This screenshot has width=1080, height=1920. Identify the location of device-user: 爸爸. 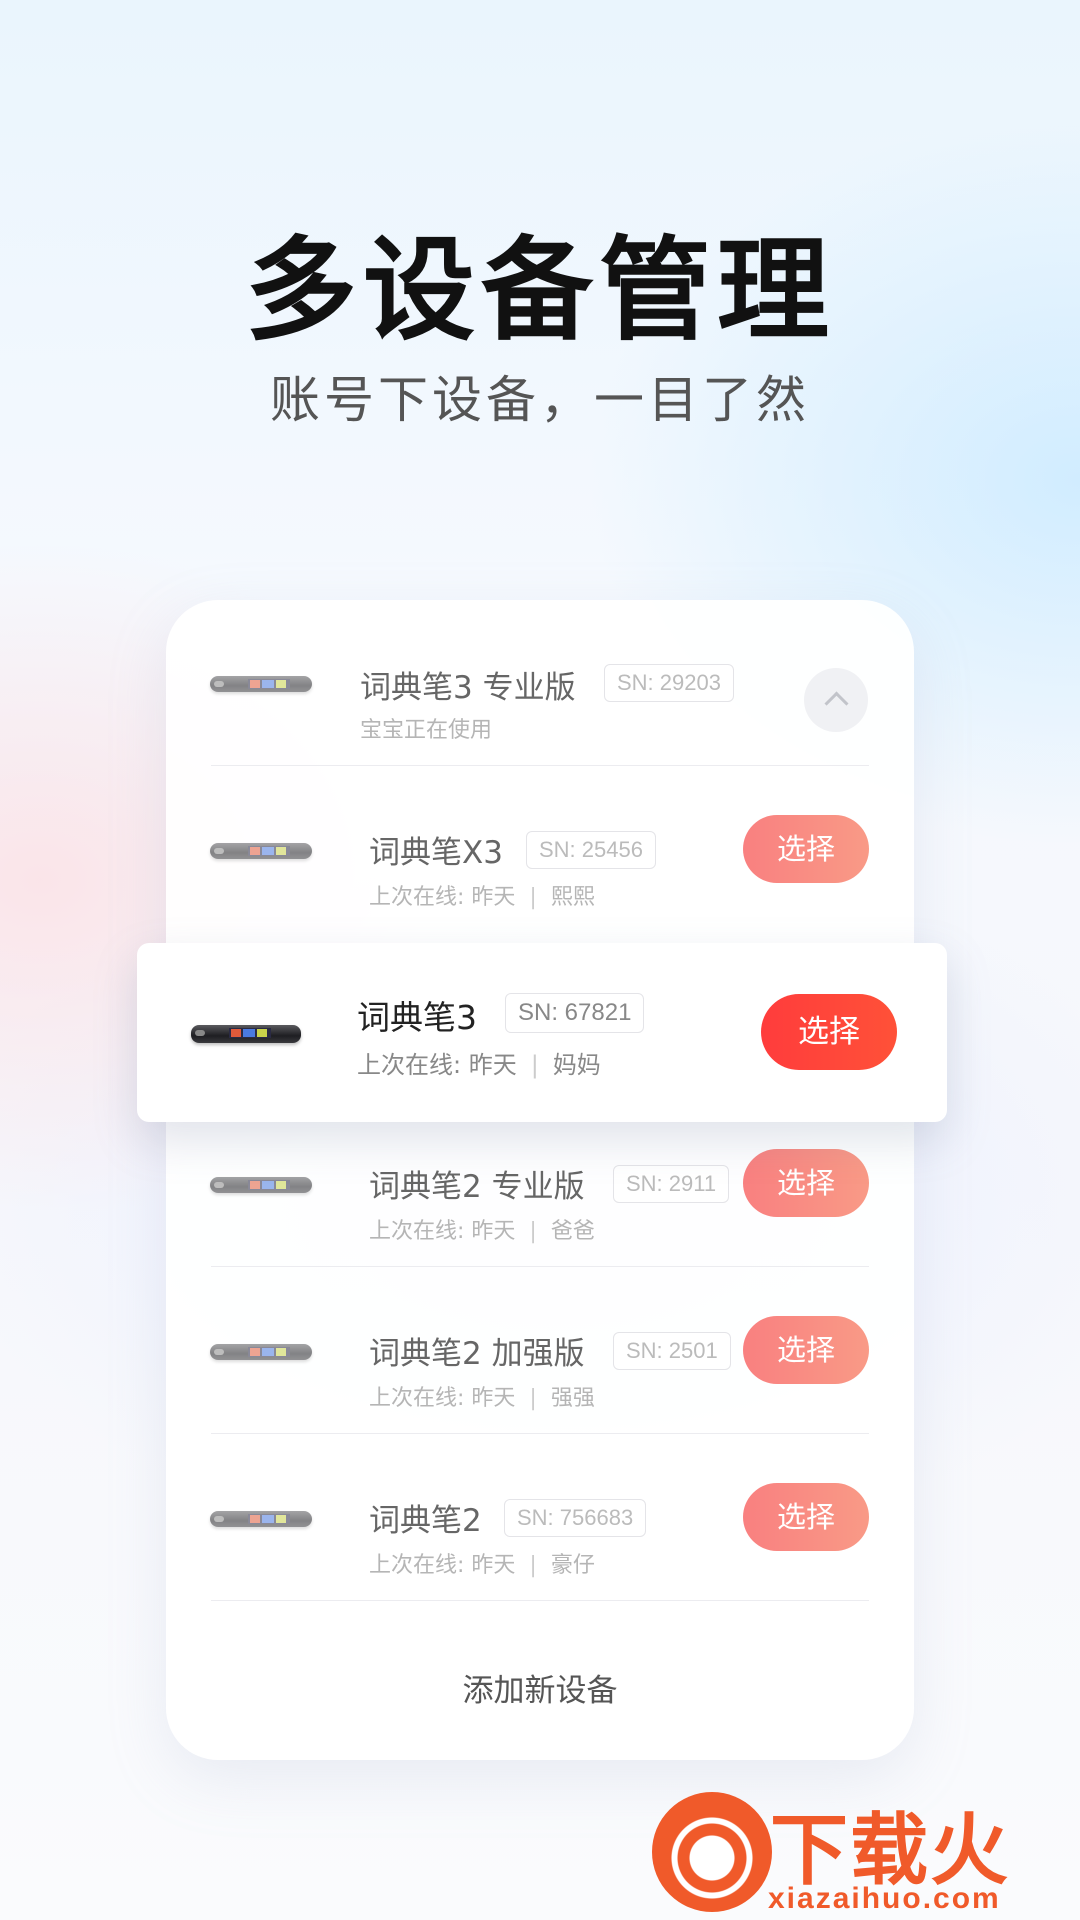
(572, 1231).